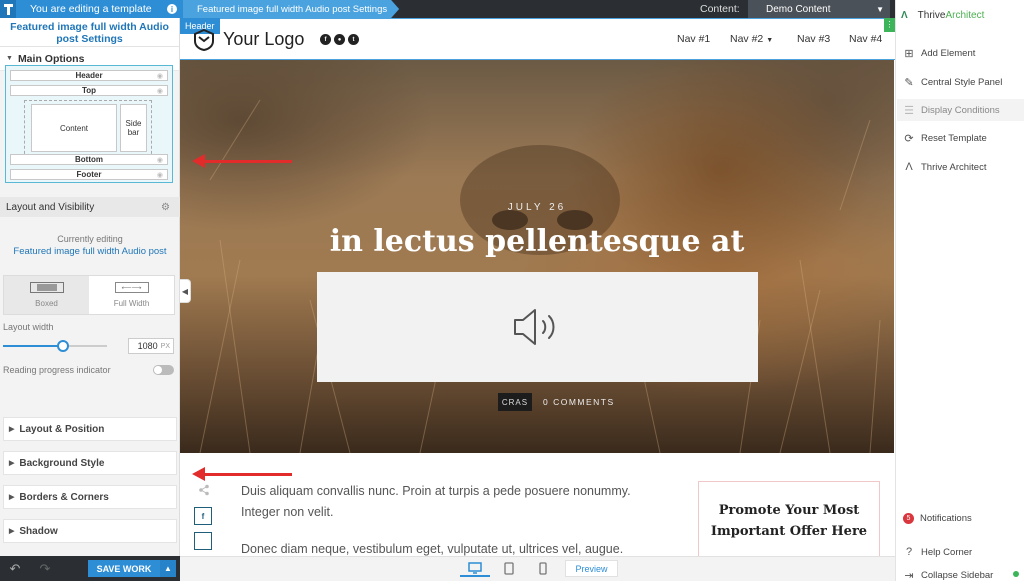 The image size is (1024, 586). I want to click on desktop-view-icon, so click(475, 568).